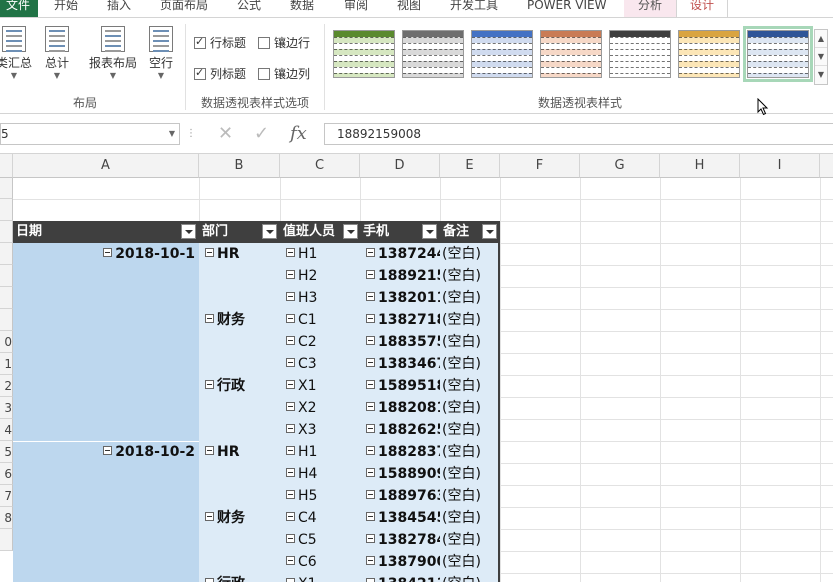 The width and height of the screenshot is (833, 582). I want to click on pivot-dept-cell: 行政, so click(241, 386).